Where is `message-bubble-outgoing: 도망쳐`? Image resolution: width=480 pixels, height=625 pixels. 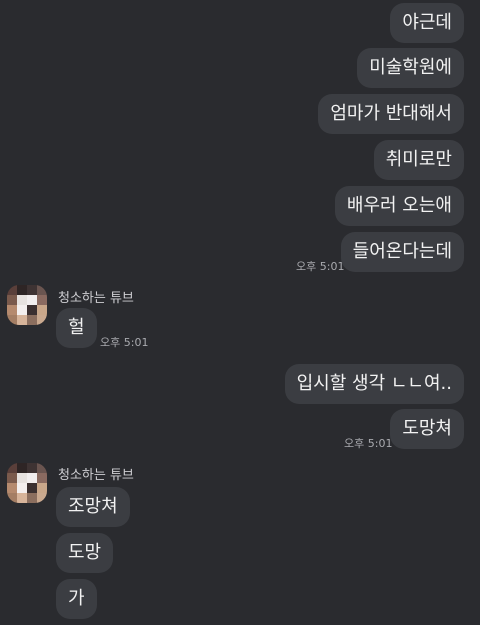
message-bubble-outgoing: 도망쳐 is located at coordinates (427, 429).